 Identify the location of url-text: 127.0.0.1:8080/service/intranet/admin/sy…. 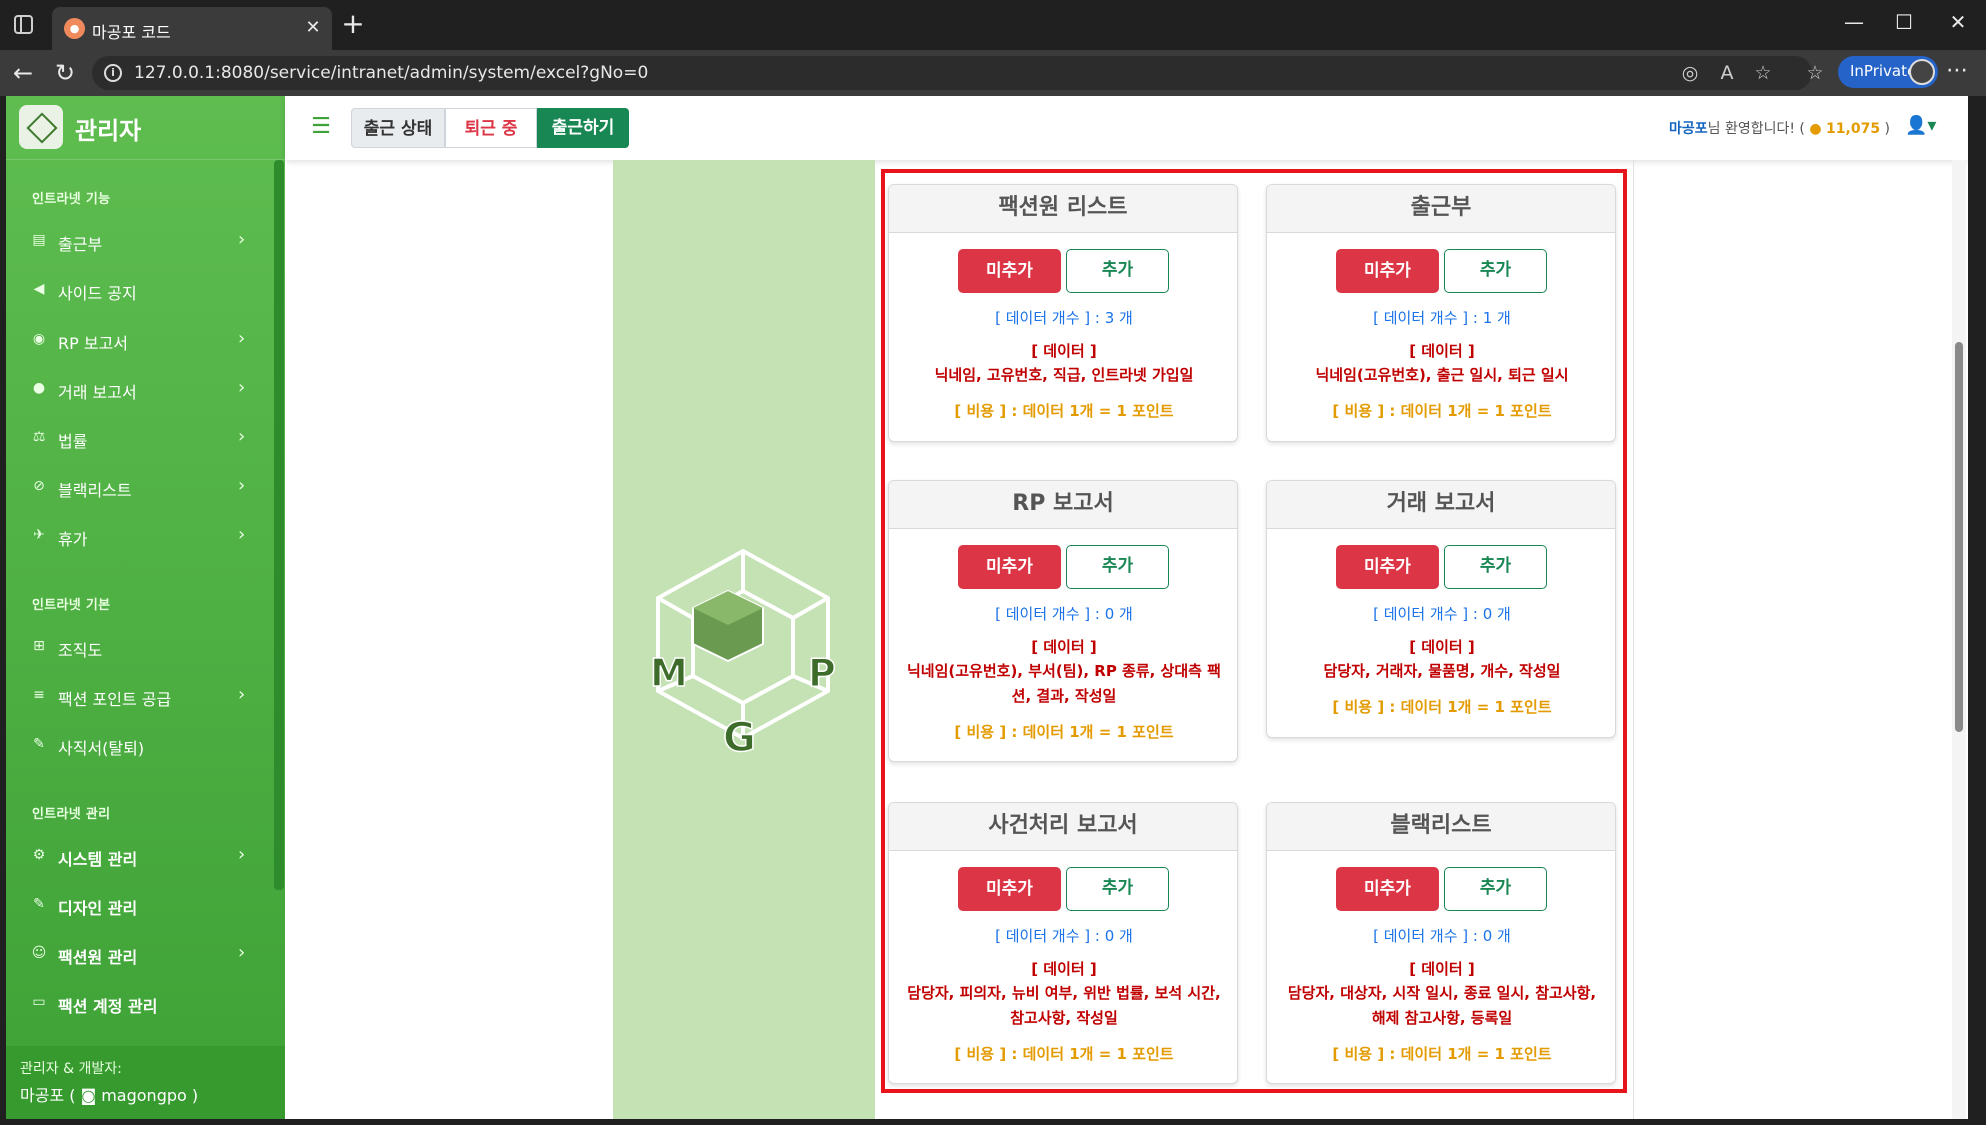
(391, 73).